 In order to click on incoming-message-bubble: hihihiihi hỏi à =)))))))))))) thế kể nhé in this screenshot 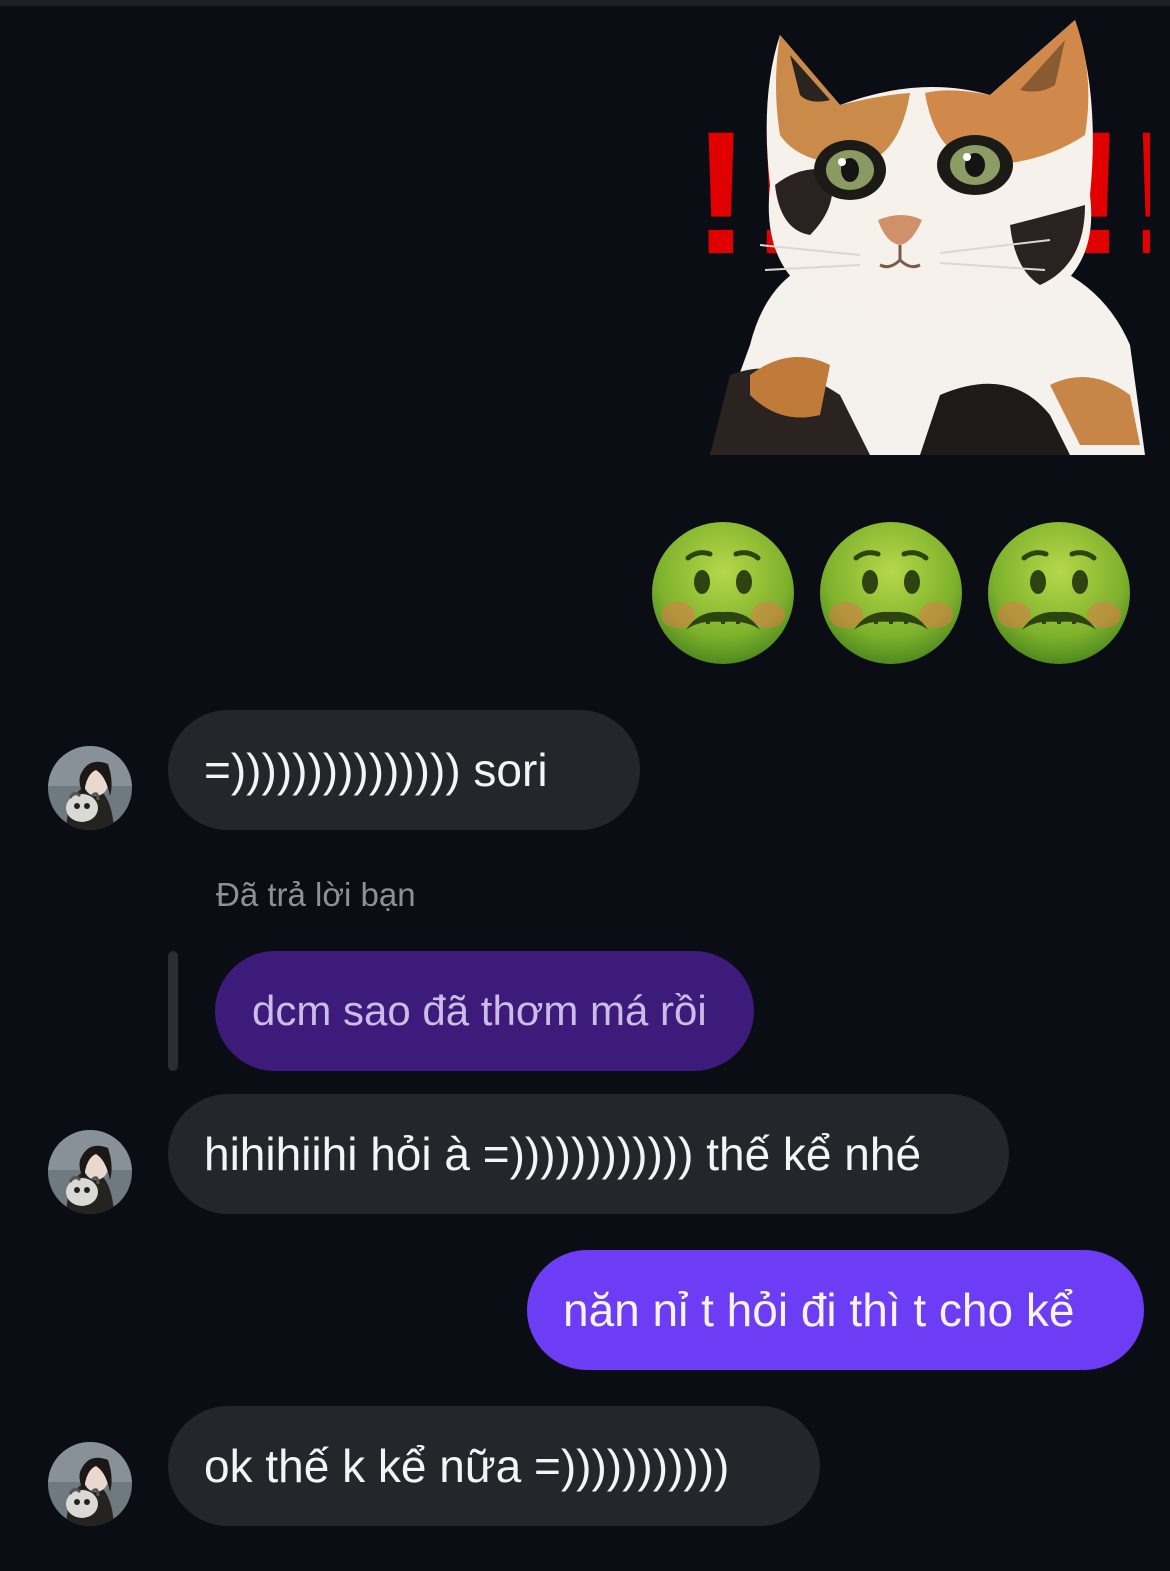, I will do `click(588, 1154)`.